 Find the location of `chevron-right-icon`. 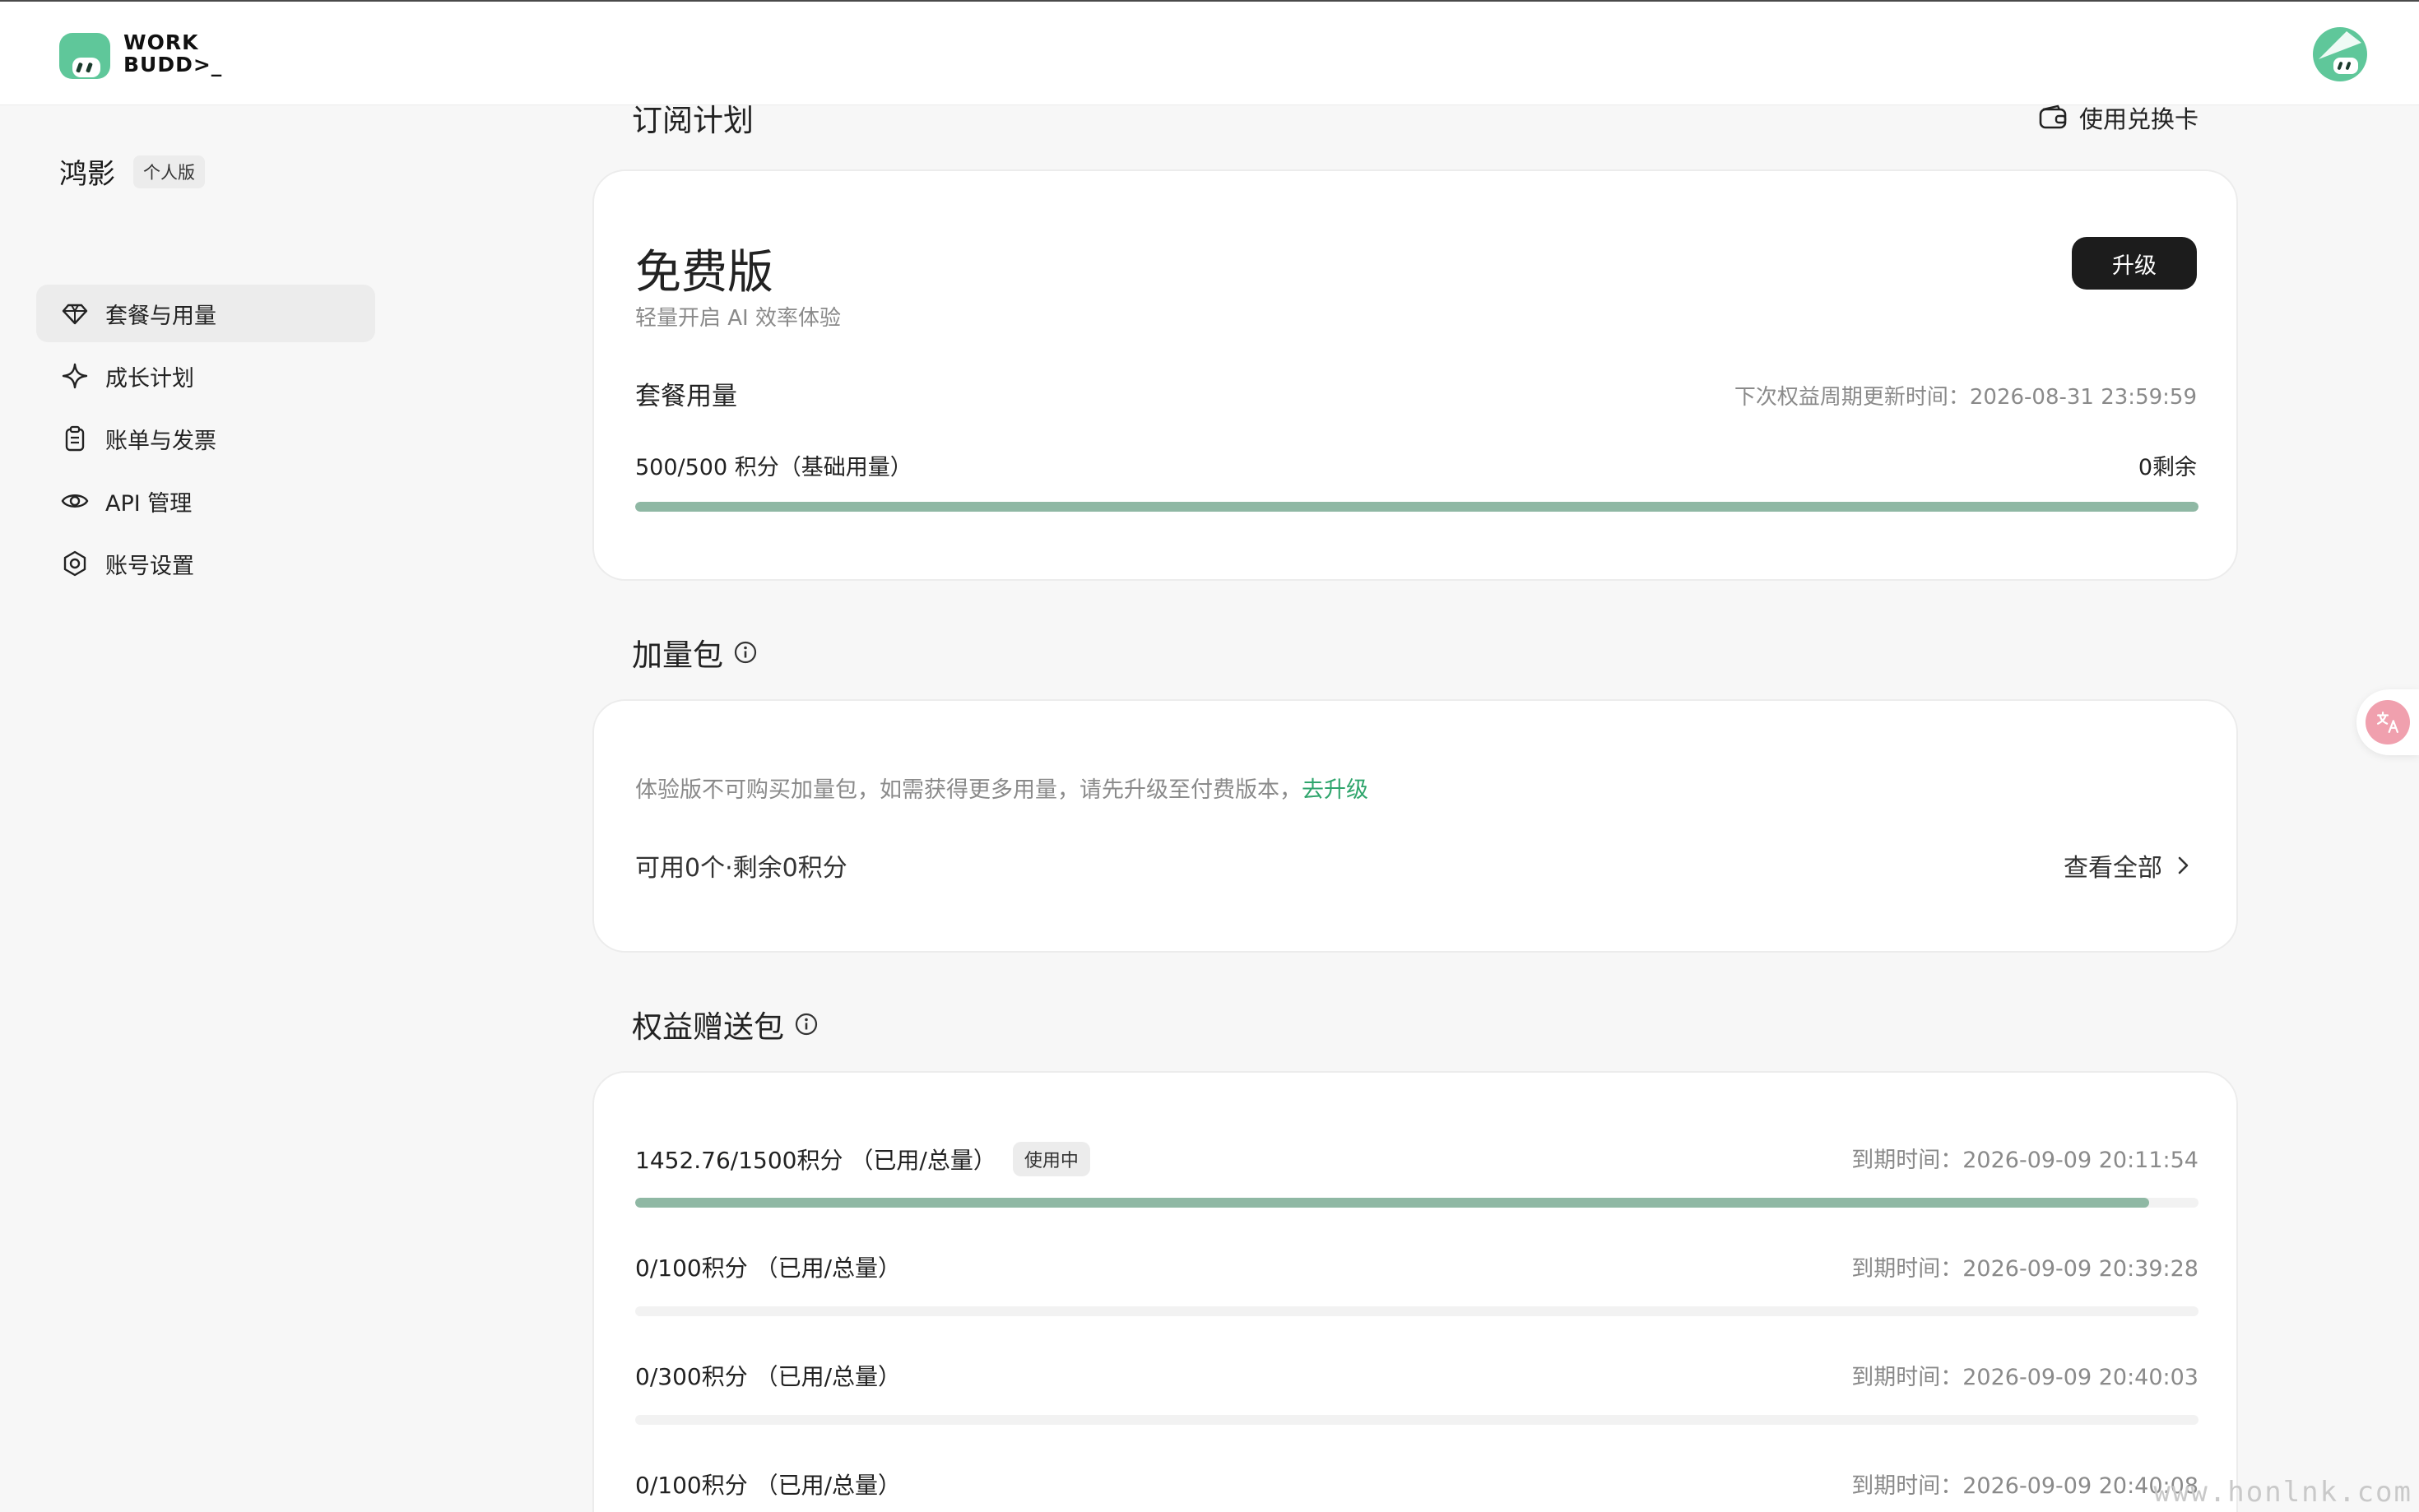

chevron-right-icon is located at coordinates (2183, 865).